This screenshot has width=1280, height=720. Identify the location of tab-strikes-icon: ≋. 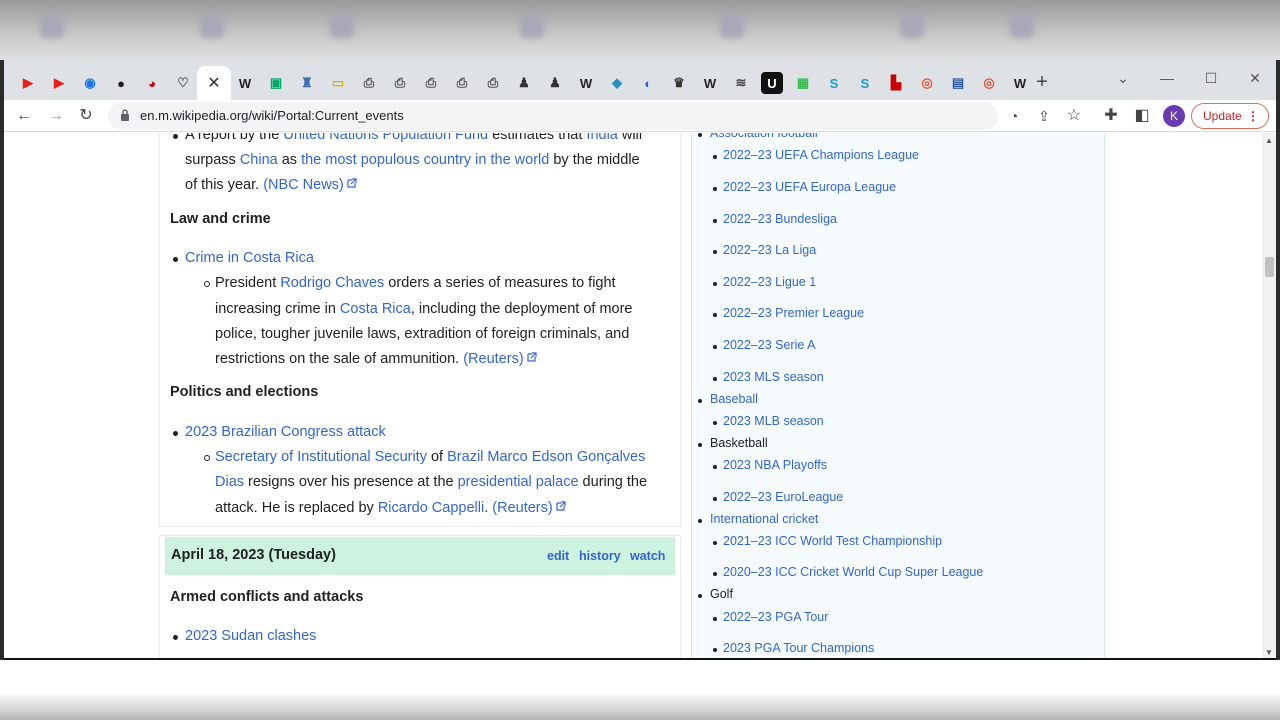
(741, 83).